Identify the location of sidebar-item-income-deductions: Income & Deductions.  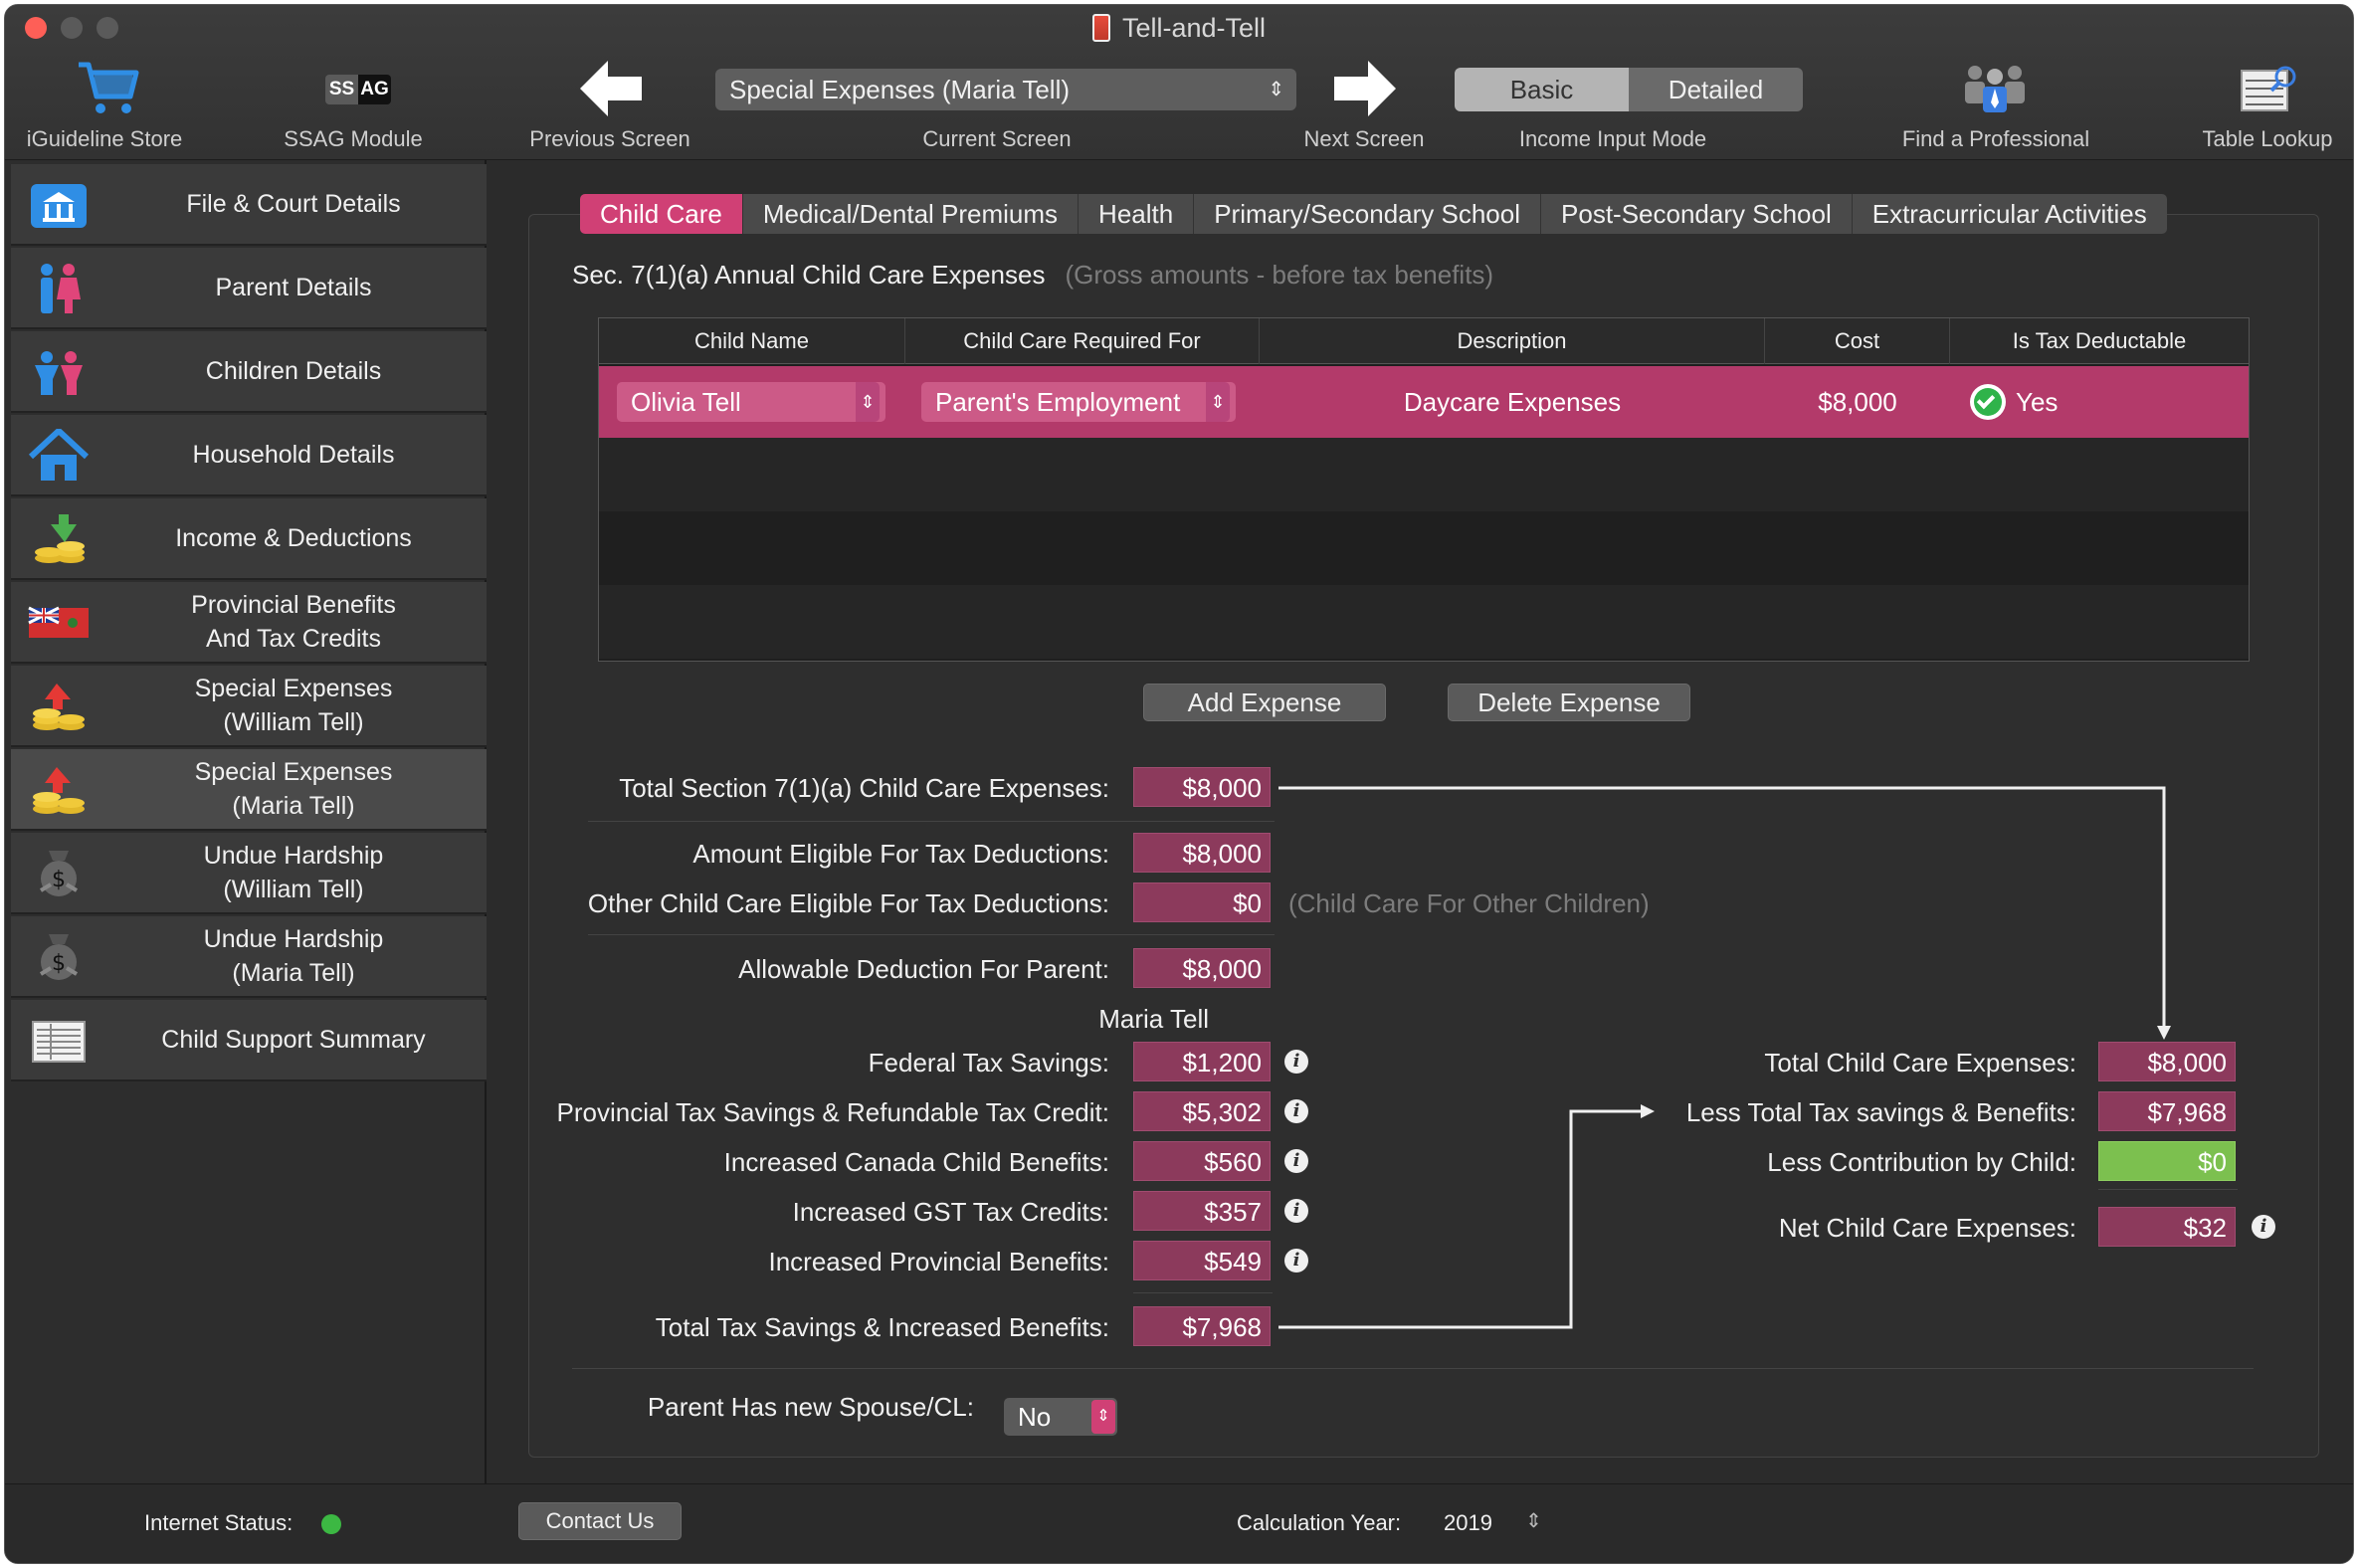
(249, 539).